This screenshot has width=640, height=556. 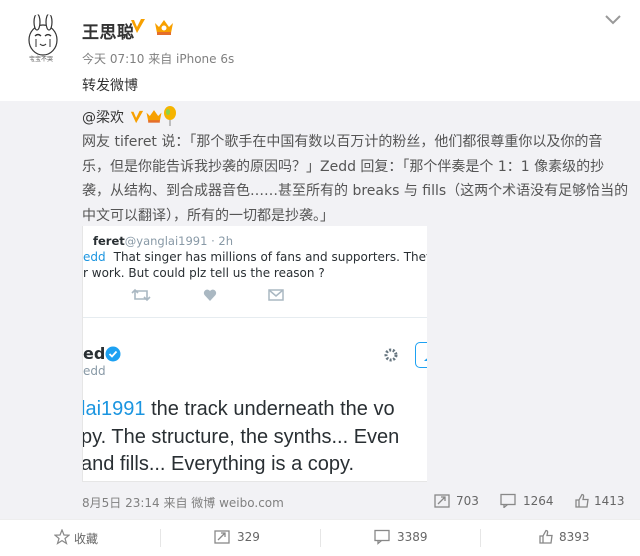 I want to click on repost-count: 329, so click(x=248, y=537).